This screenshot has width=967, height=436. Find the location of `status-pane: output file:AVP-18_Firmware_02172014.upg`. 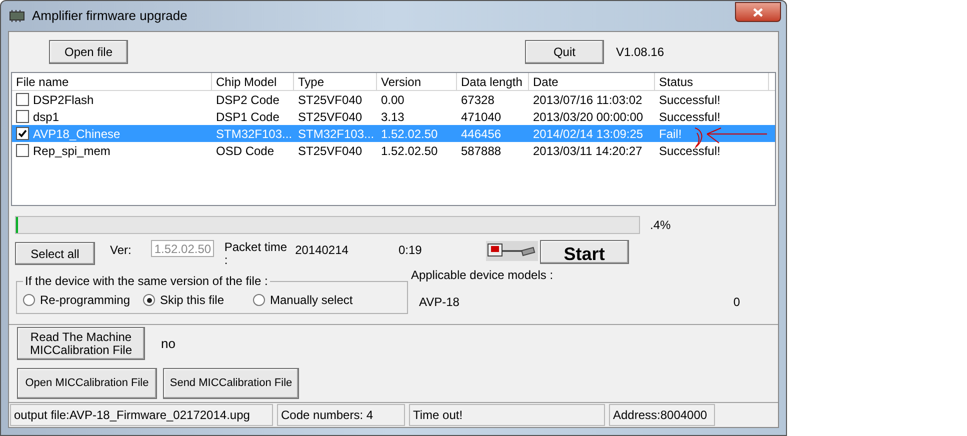

status-pane: output file:AVP-18_Firmware_02172014.upg is located at coordinates (141, 415).